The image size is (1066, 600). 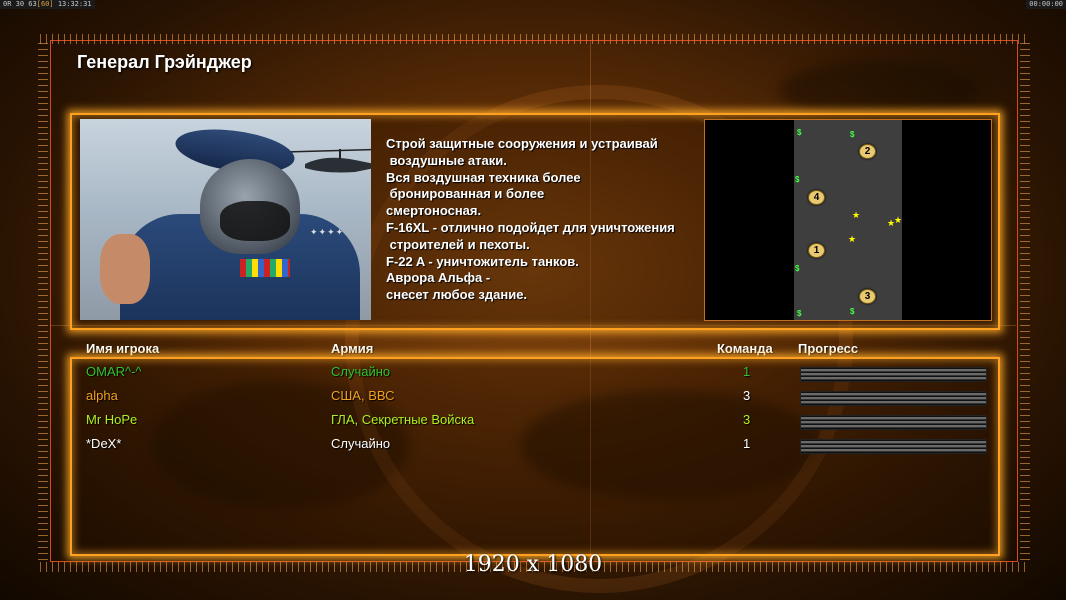 What do you see at coordinates (745, 348) in the screenshot?
I see `header-team: Команда` at bounding box center [745, 348].